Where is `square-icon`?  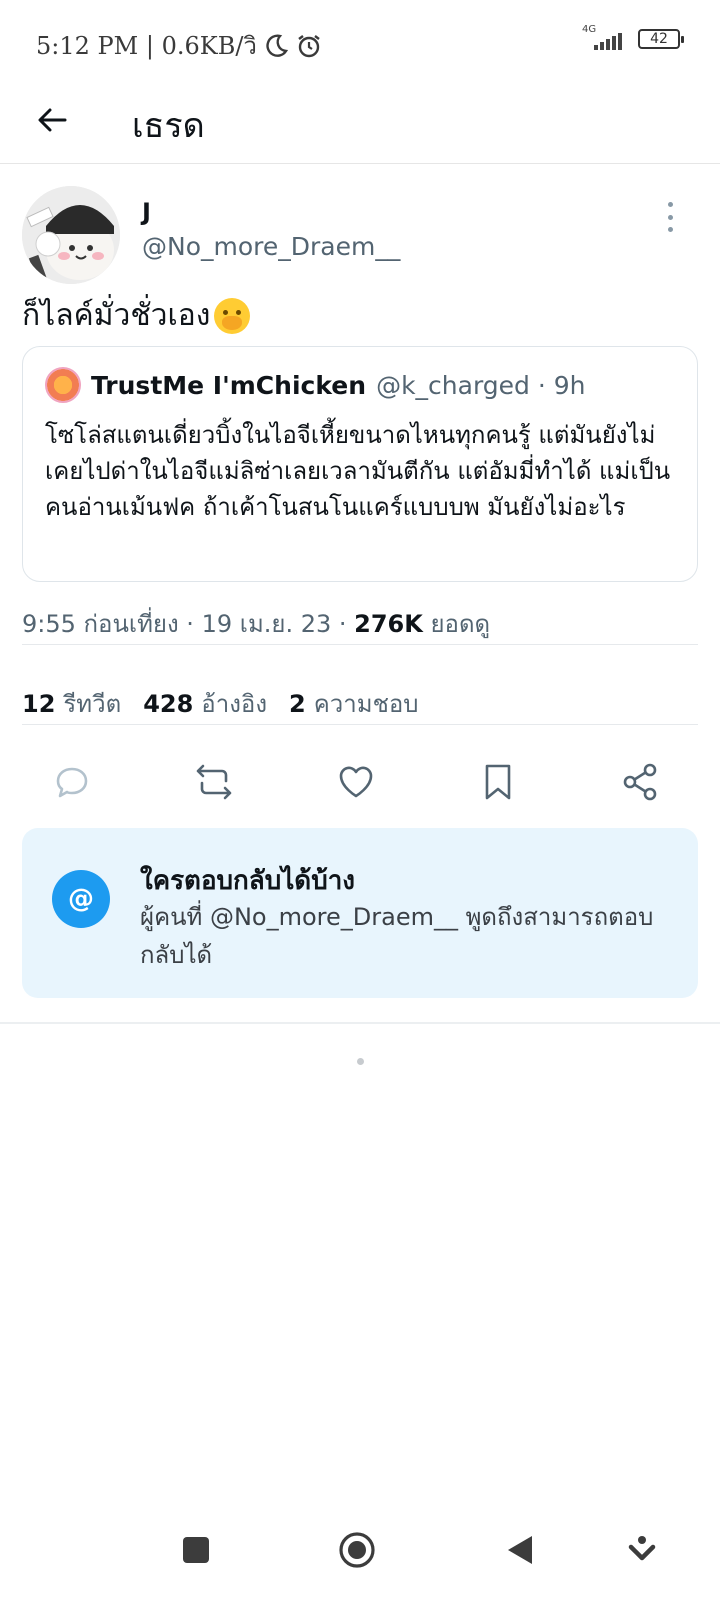
square-icon is located at coordinates (196, 1550).